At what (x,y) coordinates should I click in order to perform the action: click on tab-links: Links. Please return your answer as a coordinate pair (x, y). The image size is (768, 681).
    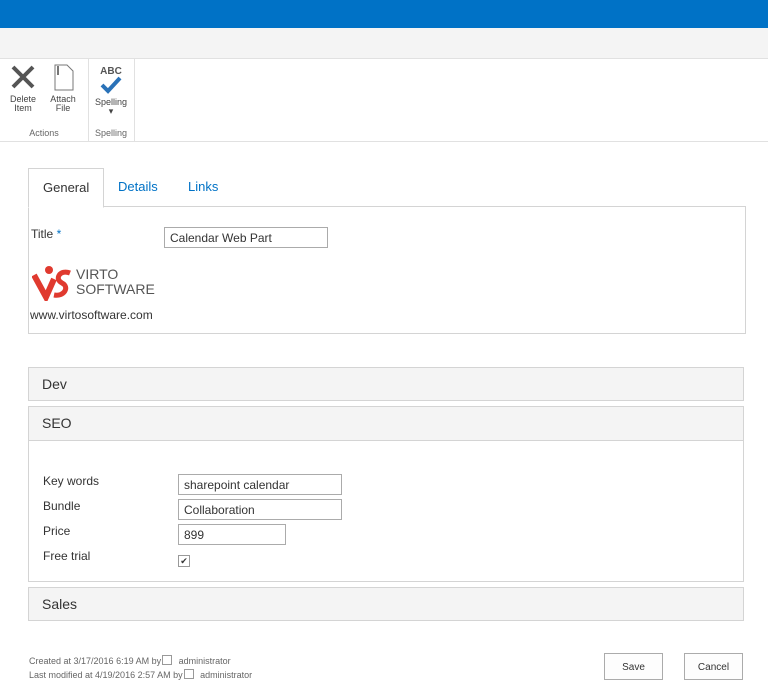
    Looking at the image, I should click on (203, 187).